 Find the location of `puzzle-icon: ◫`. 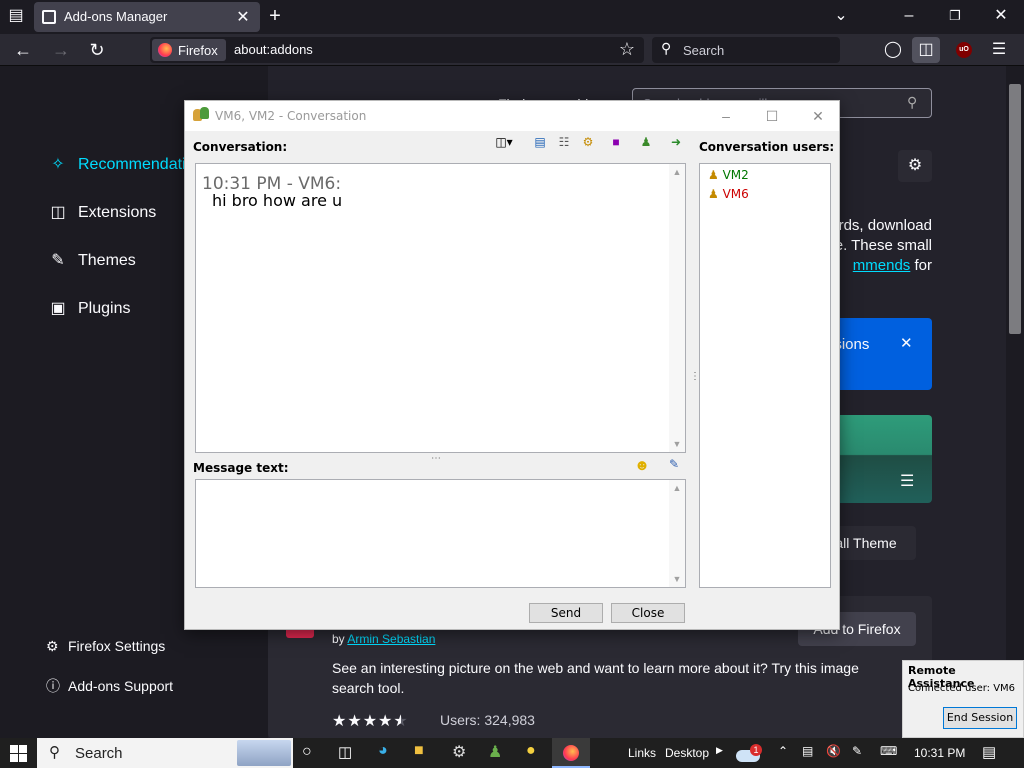

puzzle-icon: ◫ is located at coordinates (58, 212).